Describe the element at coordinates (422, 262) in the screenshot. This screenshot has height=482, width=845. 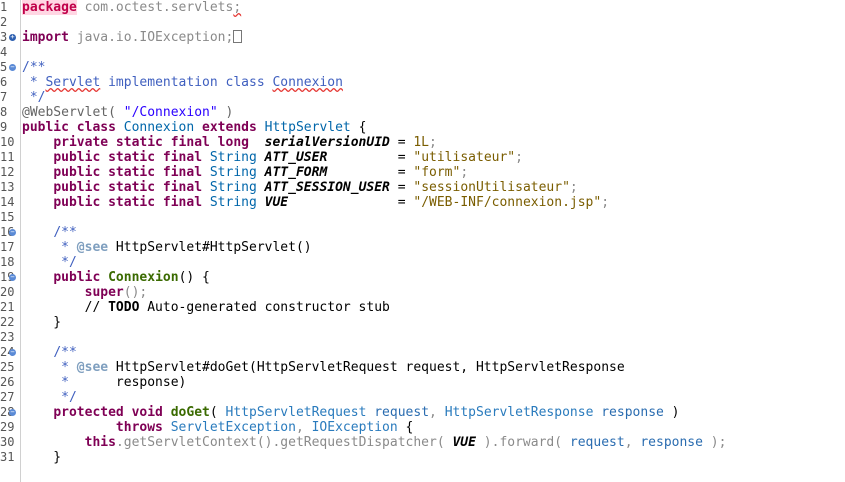
I see `code-line: 18 */` at that location.